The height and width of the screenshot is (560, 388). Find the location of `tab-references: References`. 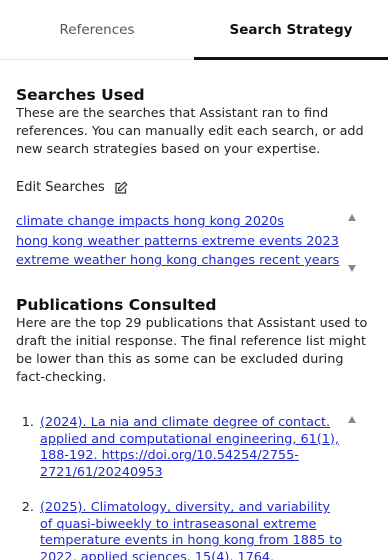

tab-references: References is located at coordinates (97, 29).